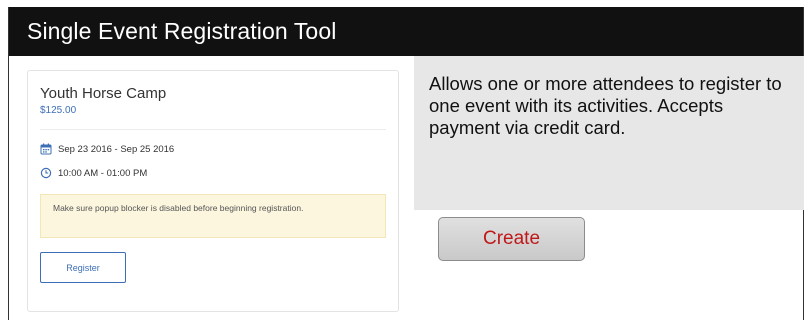 Image resolution: width=811 pixels, height=320 pixels. I want to click on event-time: 10:00 AM - 01:00 PM, so click(103, 173).